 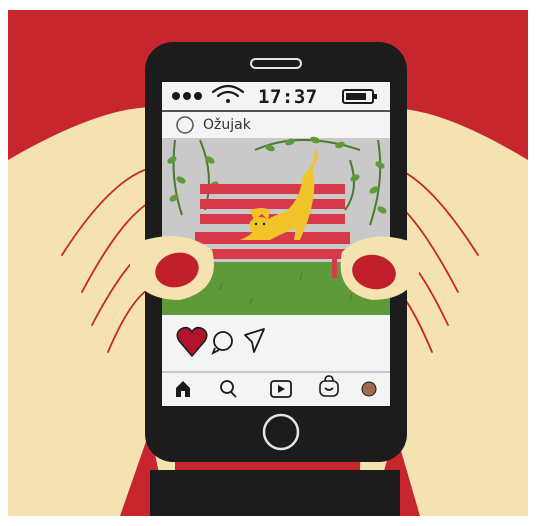 I want to click on post-username: Ožujak, so click(x=227, y=125).